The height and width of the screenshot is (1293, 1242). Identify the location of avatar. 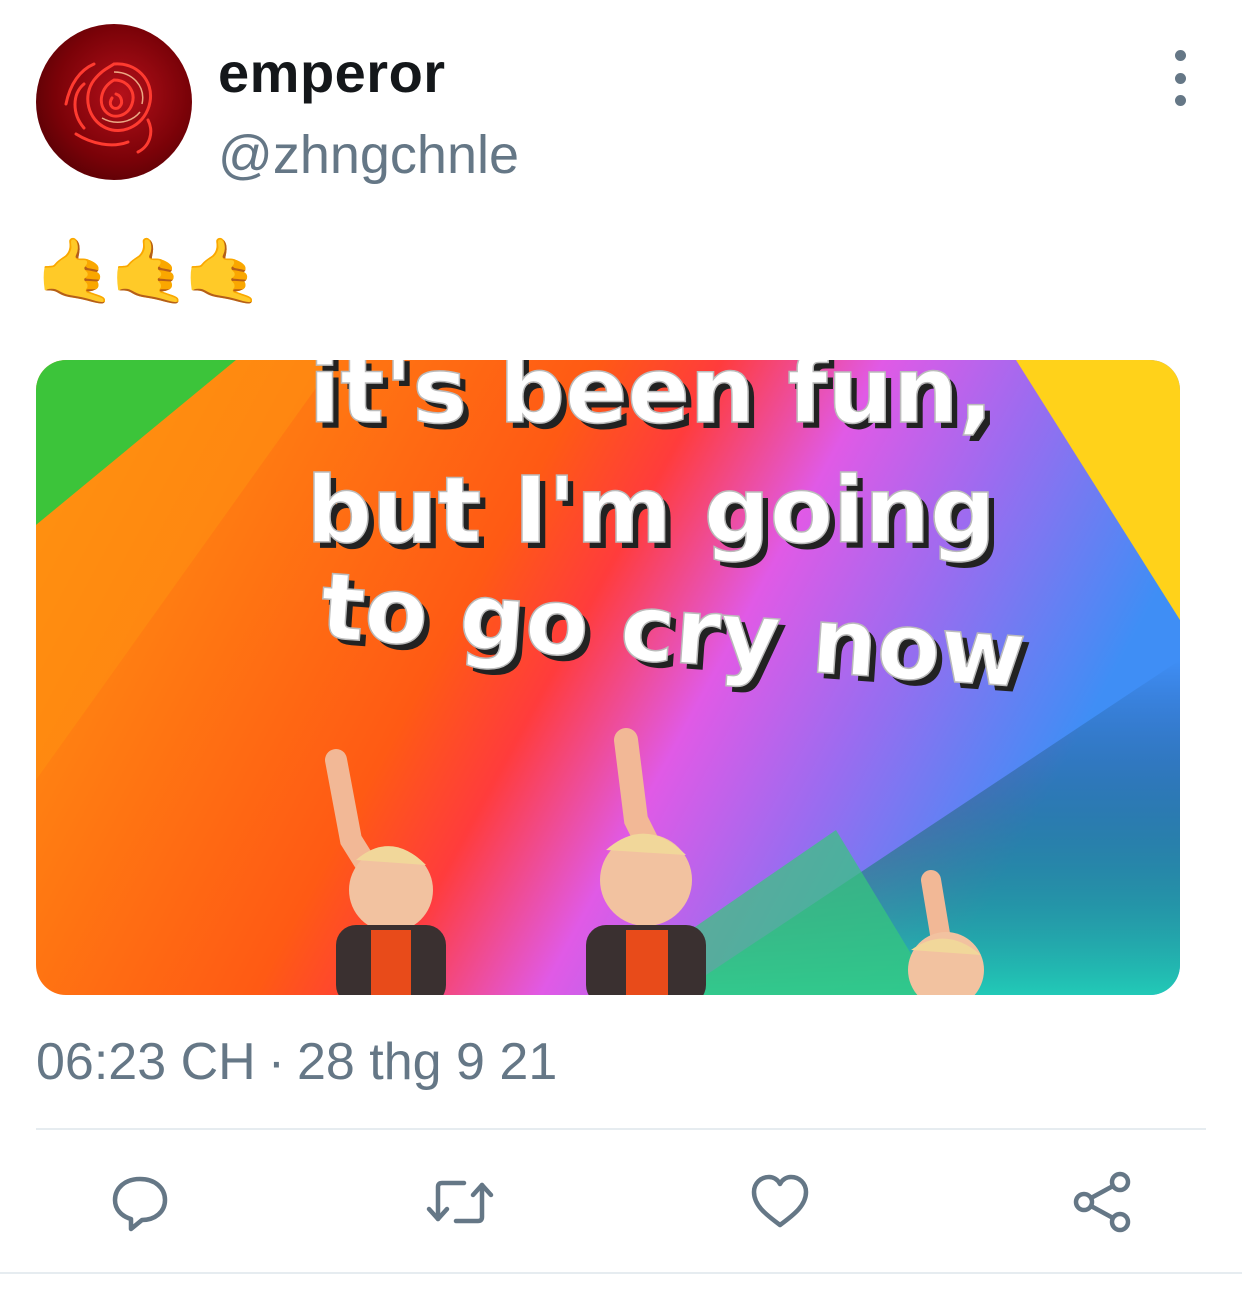
(114, 102).